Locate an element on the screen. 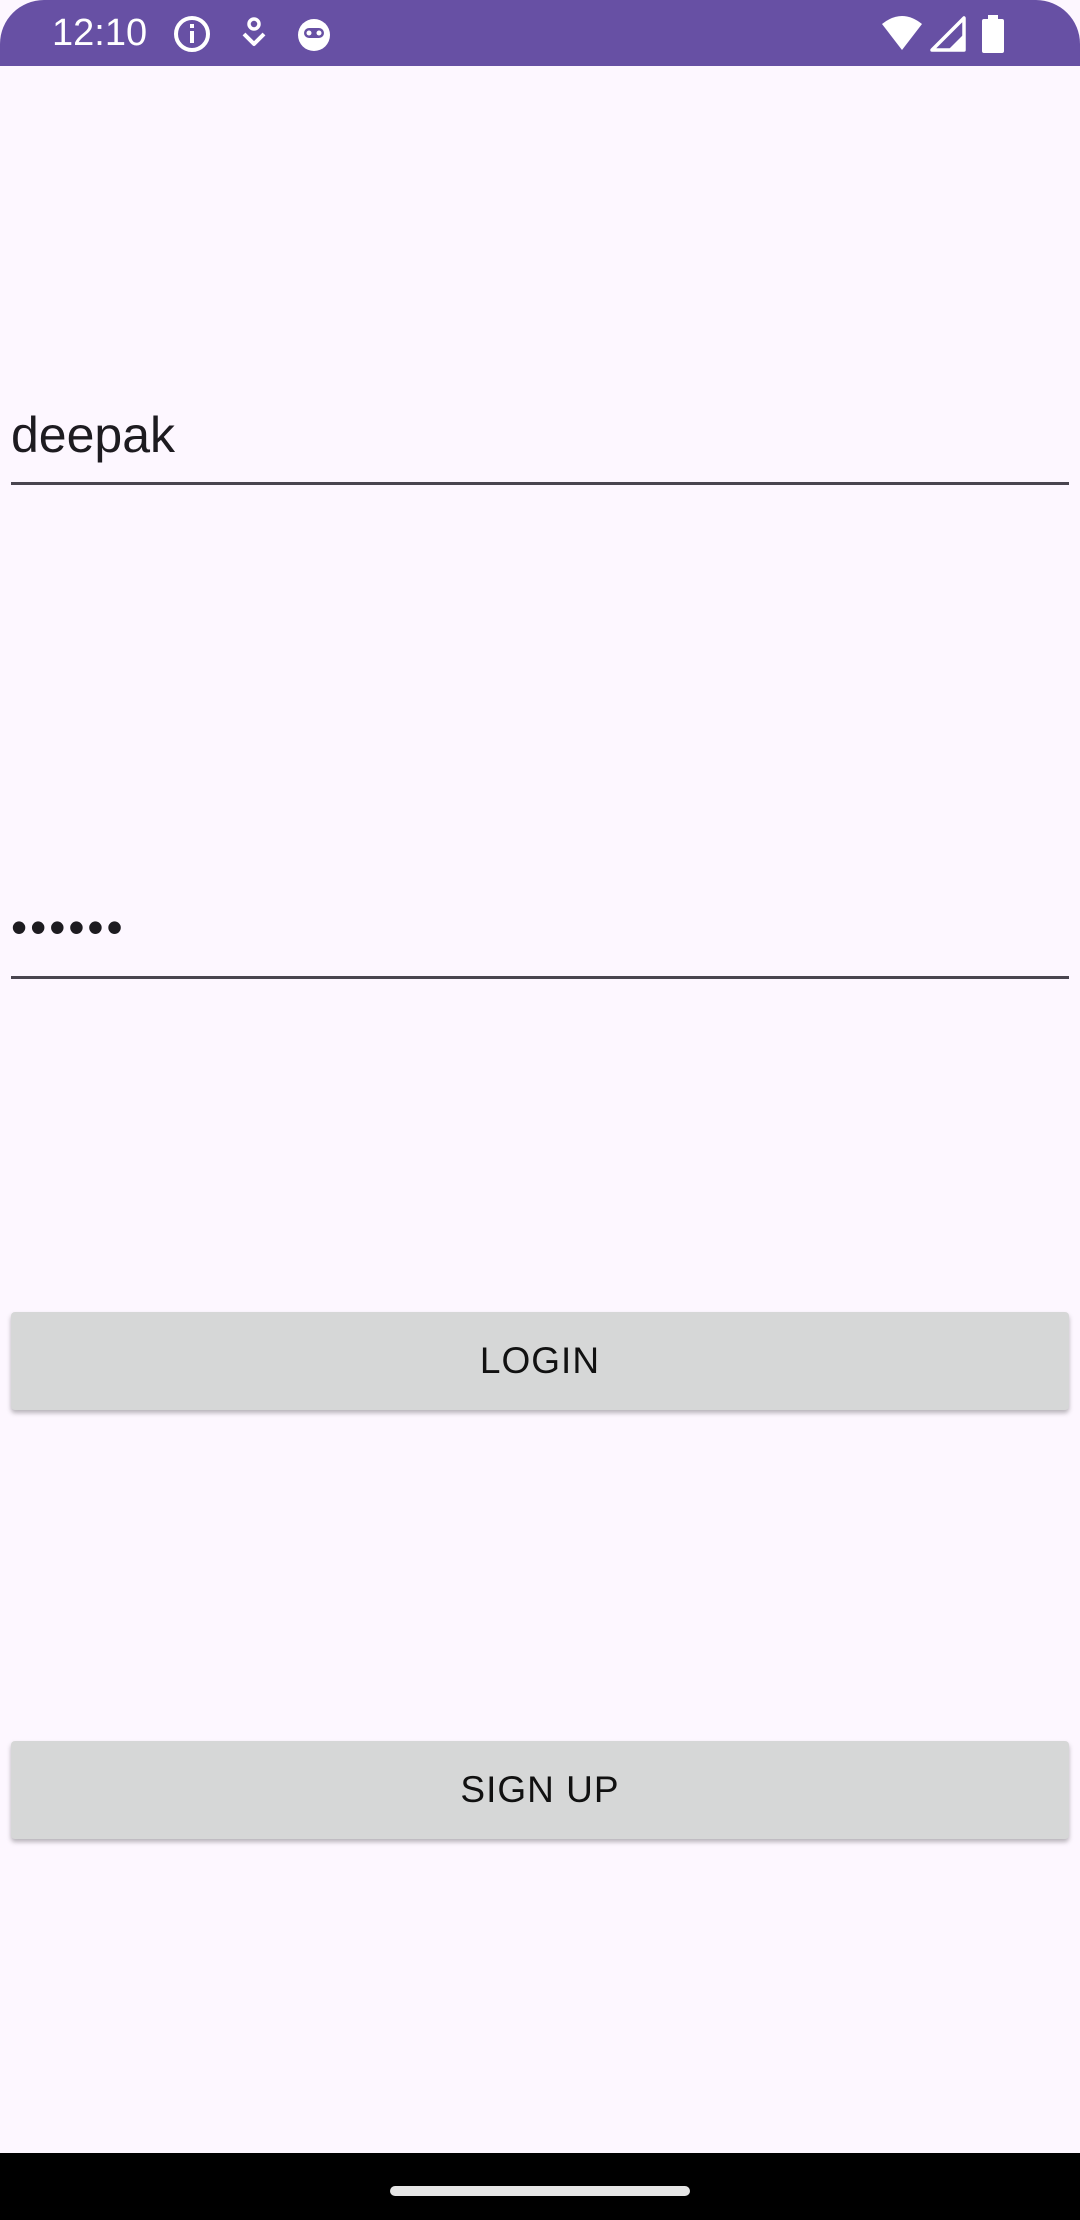 The height and width of the screenshot is (2220, 1080). password-value: •••••• is located at coordinates (68, 927).